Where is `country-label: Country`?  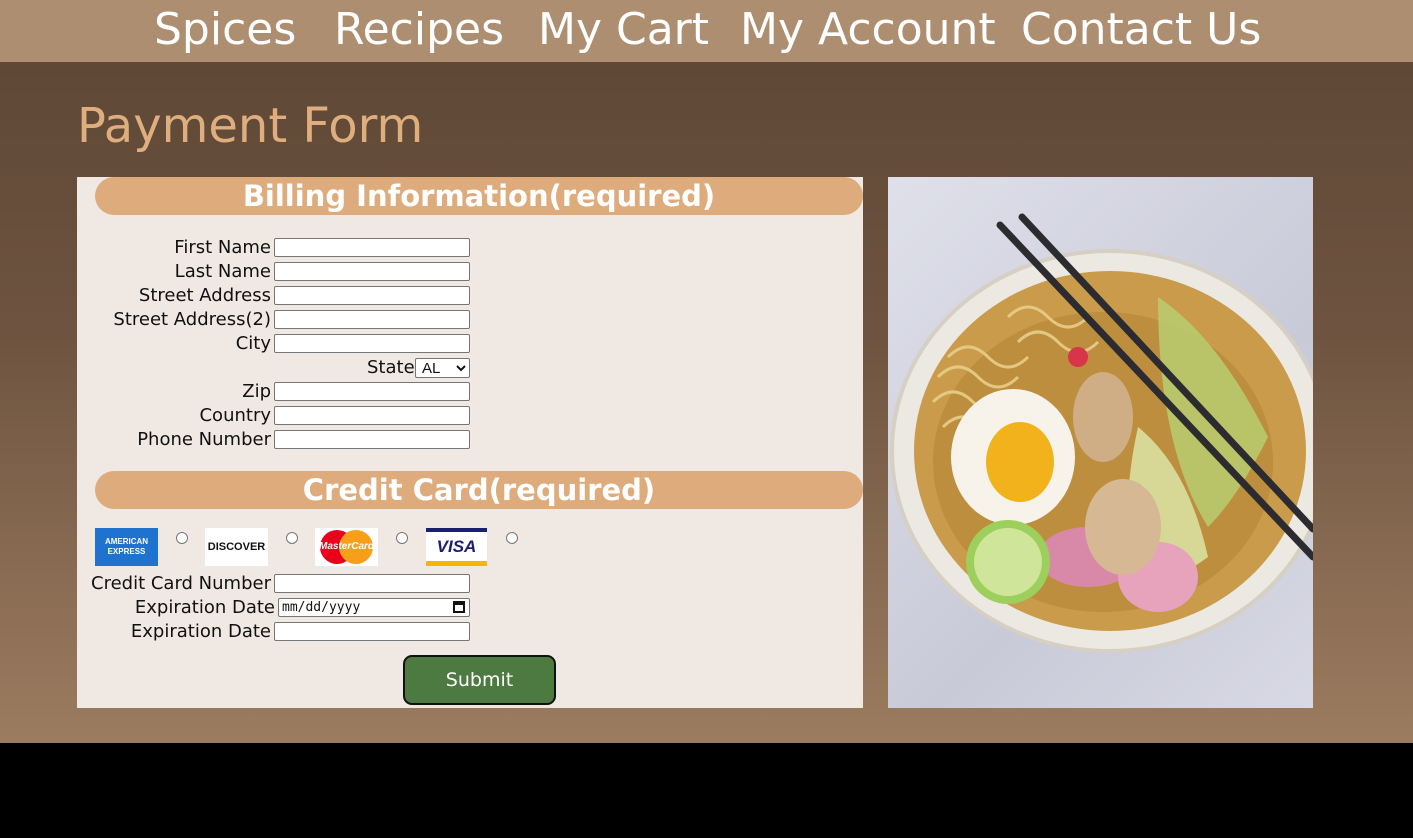 country-label: Country is located at coordinates (235, 415).